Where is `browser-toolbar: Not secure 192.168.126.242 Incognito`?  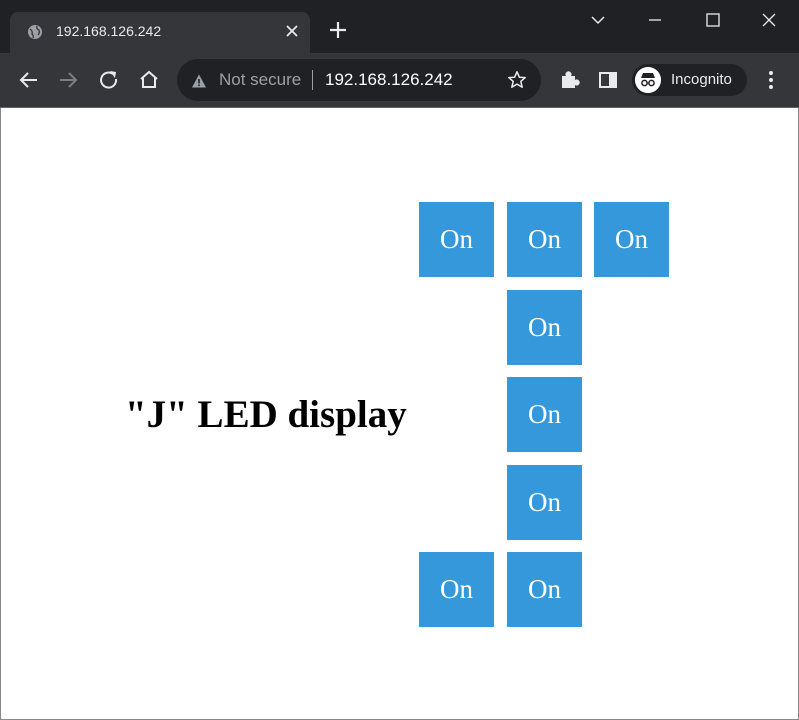
browser-toolbar: Not secure 192.168.126.242 Incognito is located at coordinates (399, 80).